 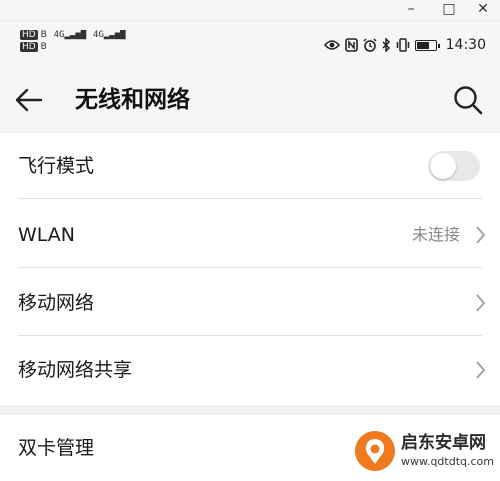 What do you see at coordinates (351, 45) in the screenshot?
I see `nfc-icon` at bounding box center [351, 45].